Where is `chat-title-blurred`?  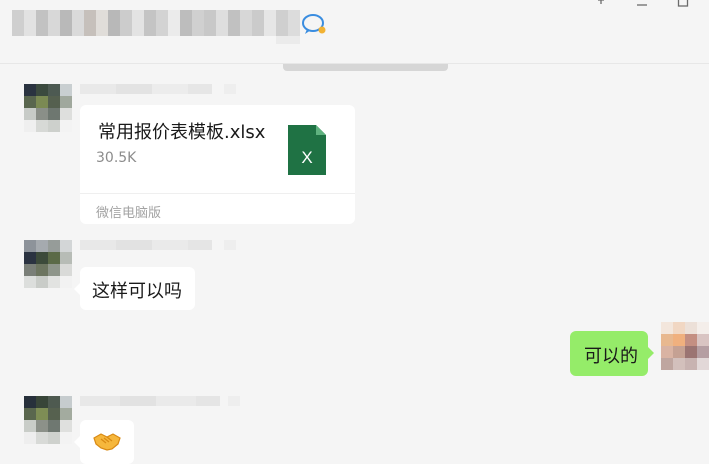 chat-title-blurred is located at coordinates (156, 27).